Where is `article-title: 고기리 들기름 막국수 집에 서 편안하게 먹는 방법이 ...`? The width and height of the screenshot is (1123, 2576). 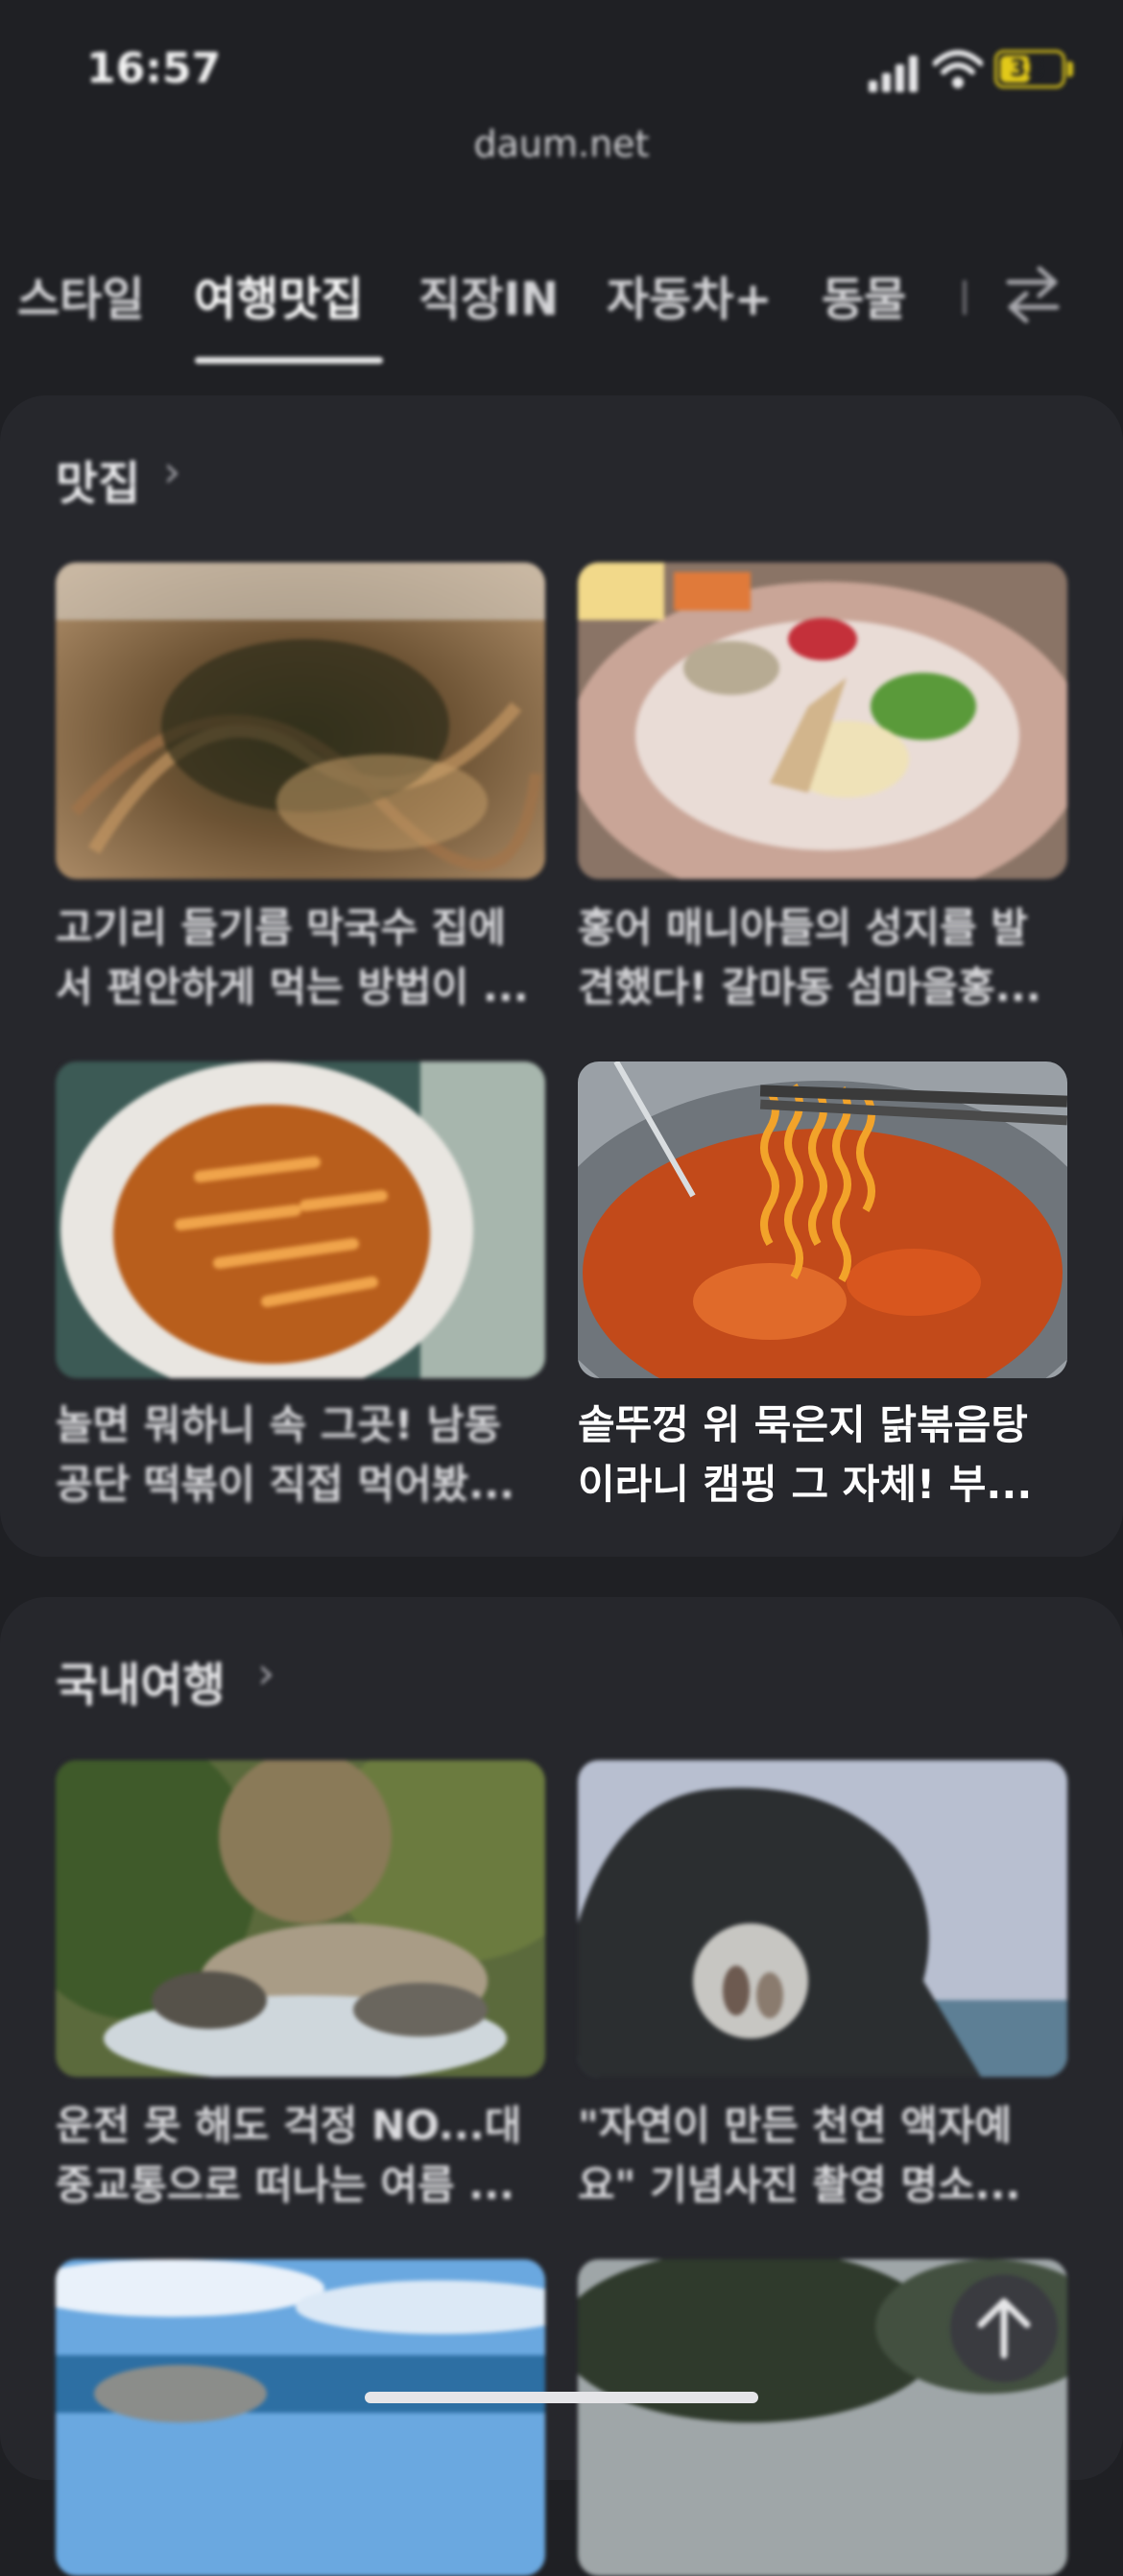
article-title: 고기리 들기름 막국수 집에 서 편안하게 먹는 방법이 ... is located at coordinates (305, 957).